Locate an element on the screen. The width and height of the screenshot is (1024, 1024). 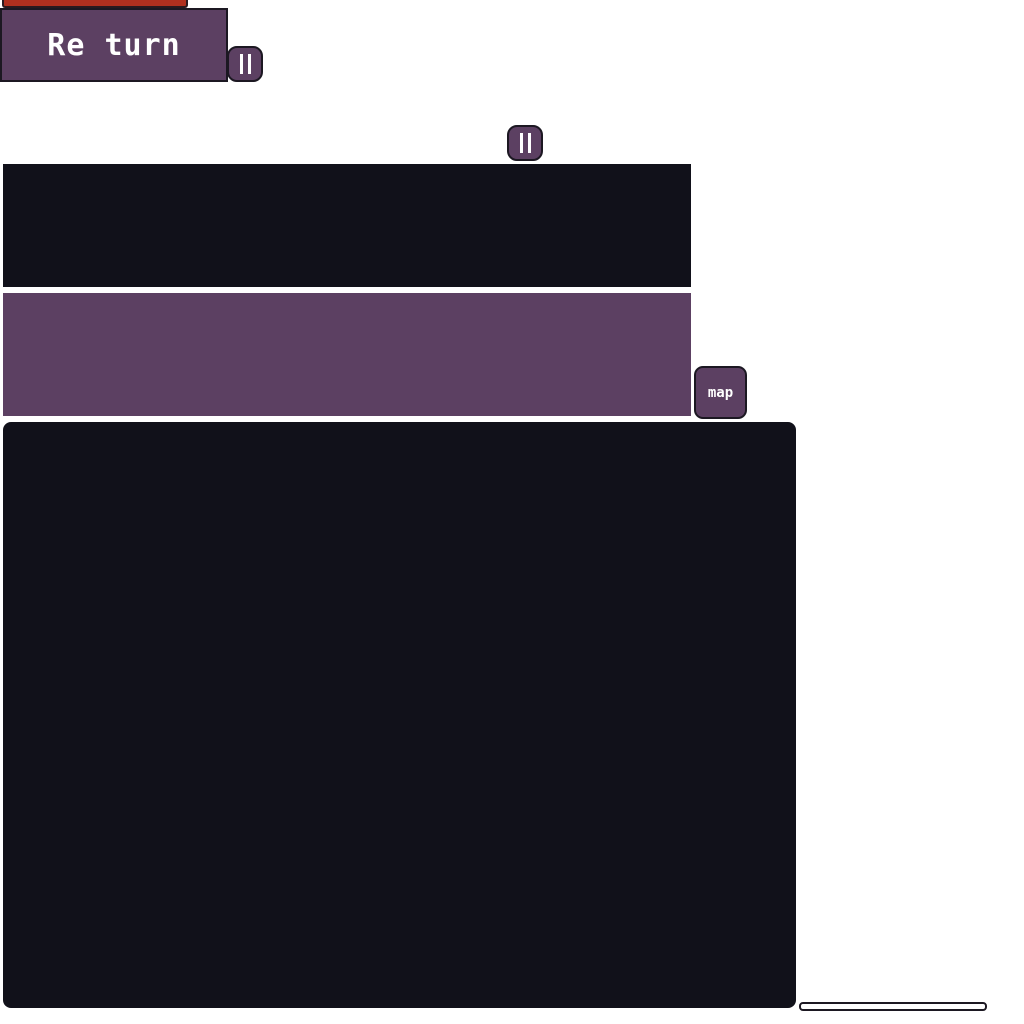
dialog-panel-dark is located at coordinates (347, 225).